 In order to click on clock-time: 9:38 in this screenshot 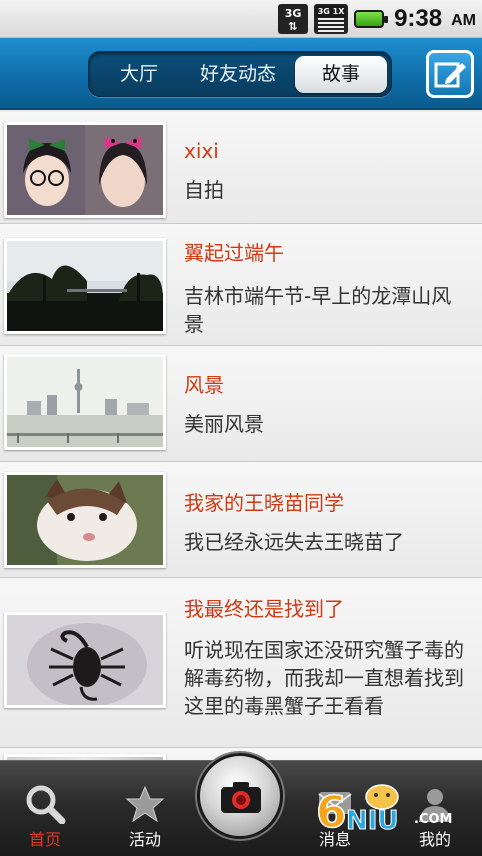, I will do `click(418, 18)`.